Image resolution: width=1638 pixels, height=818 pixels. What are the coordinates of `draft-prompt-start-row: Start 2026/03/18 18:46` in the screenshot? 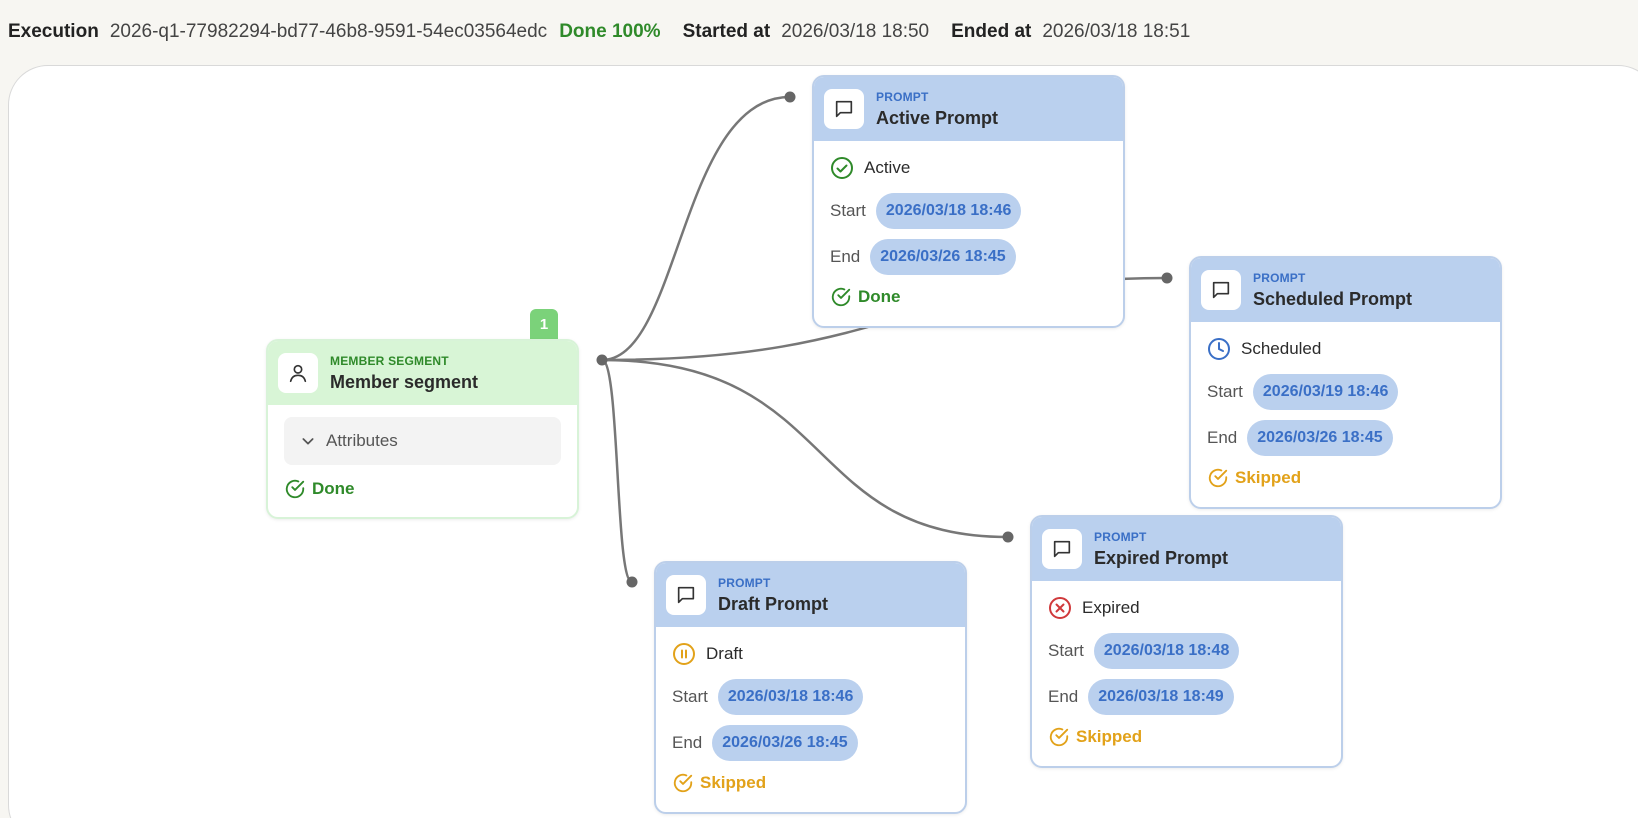 It's located at (810, 697).